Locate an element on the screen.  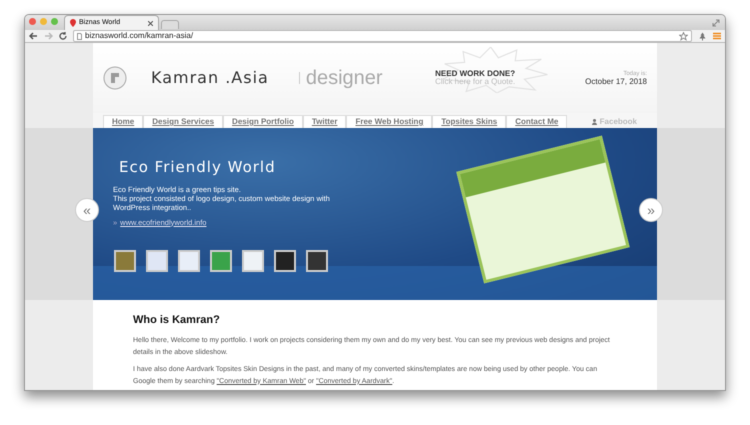
brand-name: Kamran .Asia is located at coordinates (210, 78).